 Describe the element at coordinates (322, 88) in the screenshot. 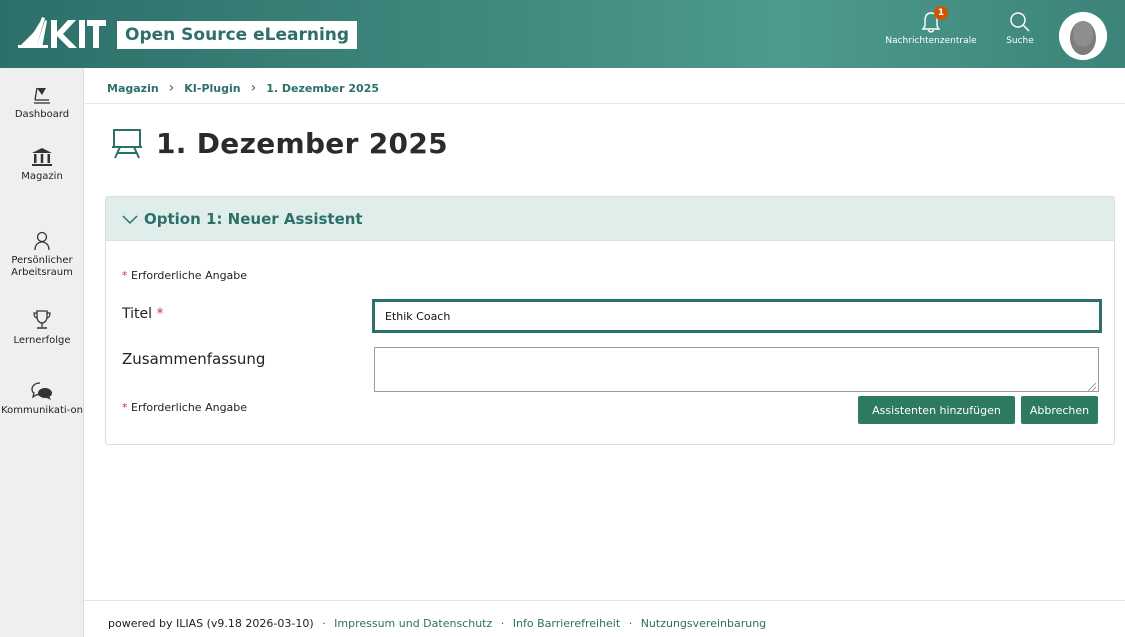

I see `breadcrumb-item: 1. Dezember 2025` at that location.